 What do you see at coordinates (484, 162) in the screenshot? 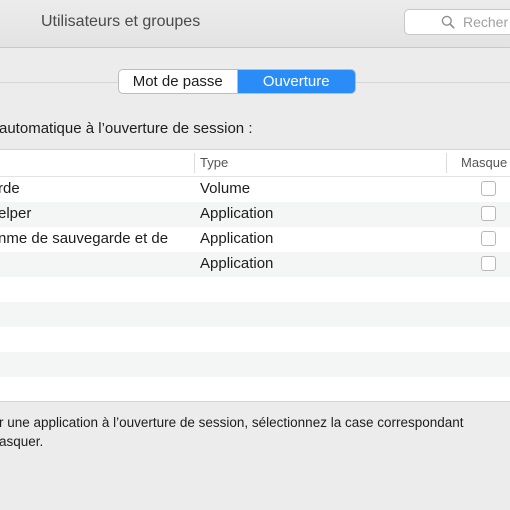
I see `column-header-hide: Masque` at bounding box center [484, 162].